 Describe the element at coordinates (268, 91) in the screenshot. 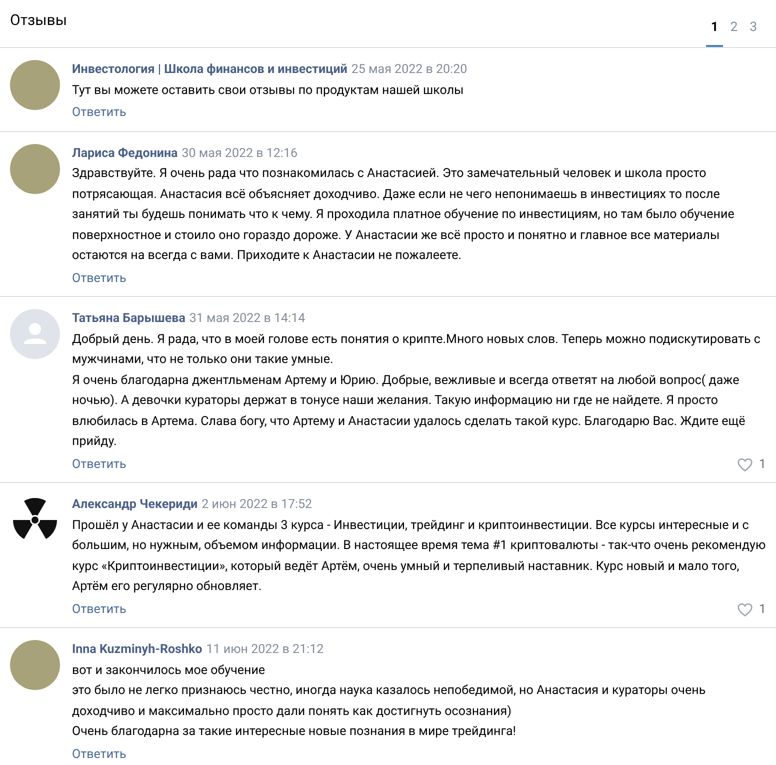

I see `comment-text: Тут вы можете оставить свои отзывы по продуктам нашей школы` at that location.